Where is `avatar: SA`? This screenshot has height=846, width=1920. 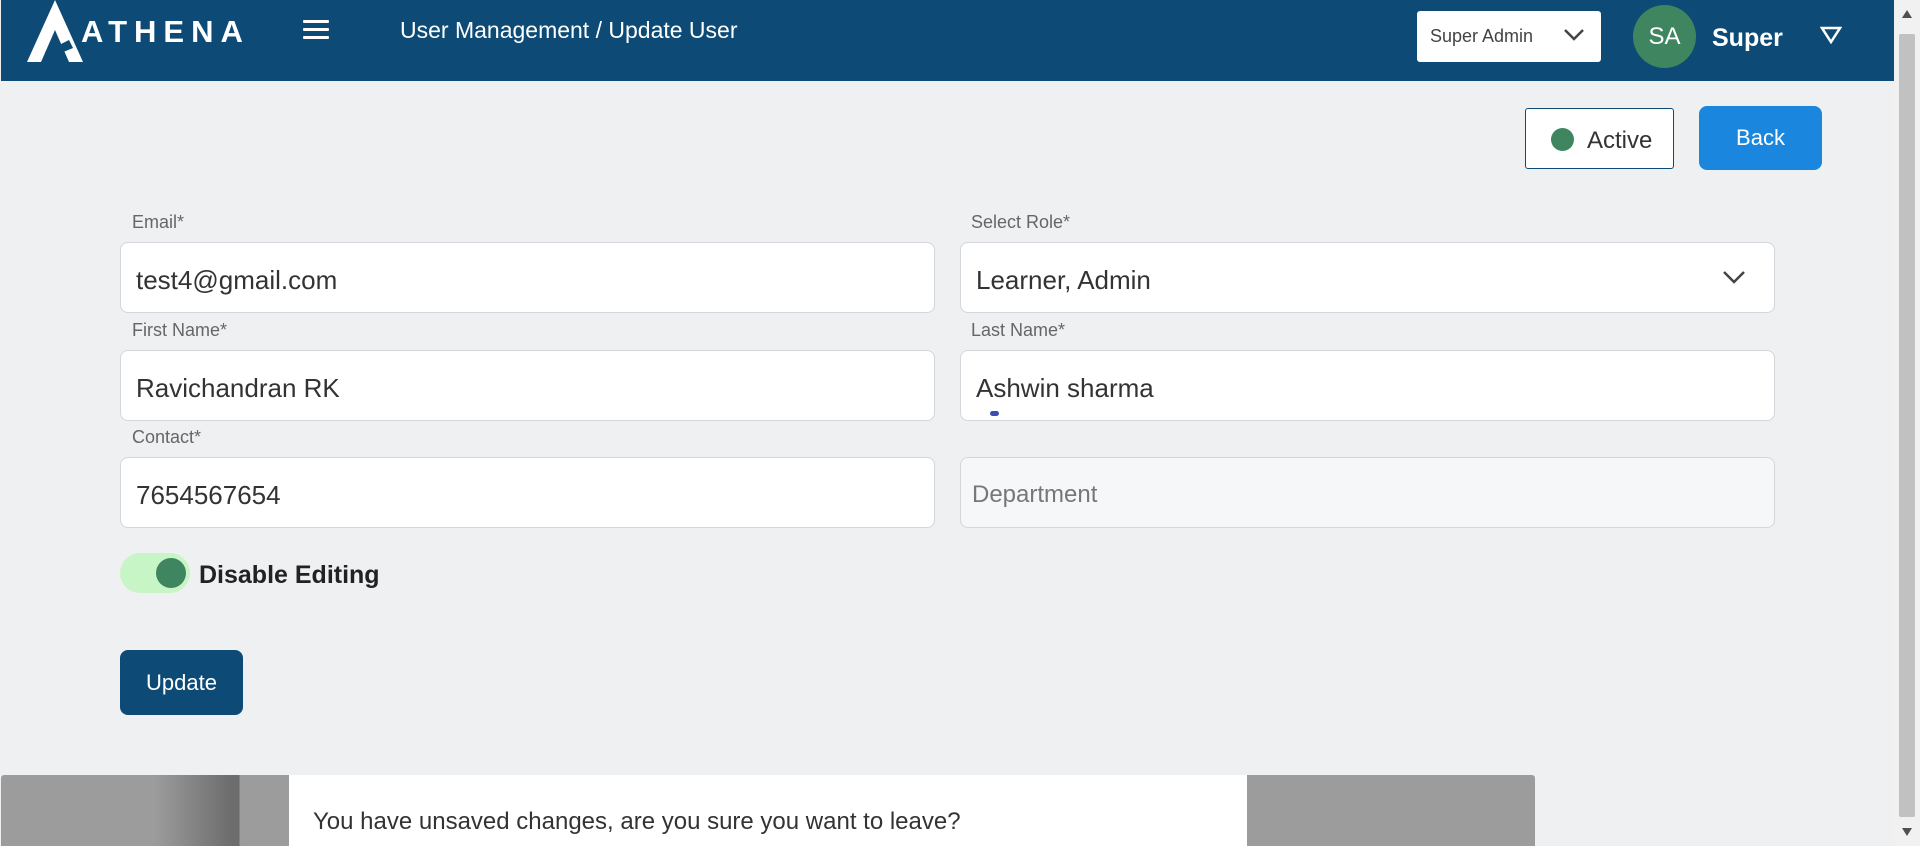 avatar: SA is located at coordinates (1664, 36).